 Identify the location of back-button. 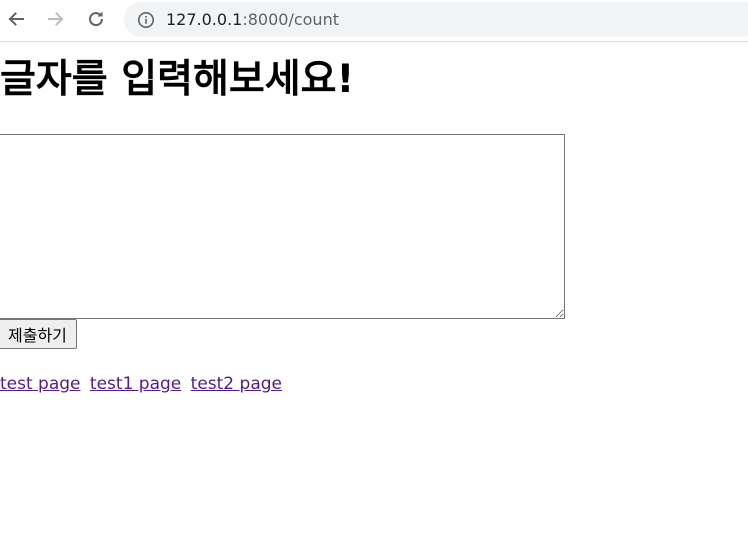
(16, 19).